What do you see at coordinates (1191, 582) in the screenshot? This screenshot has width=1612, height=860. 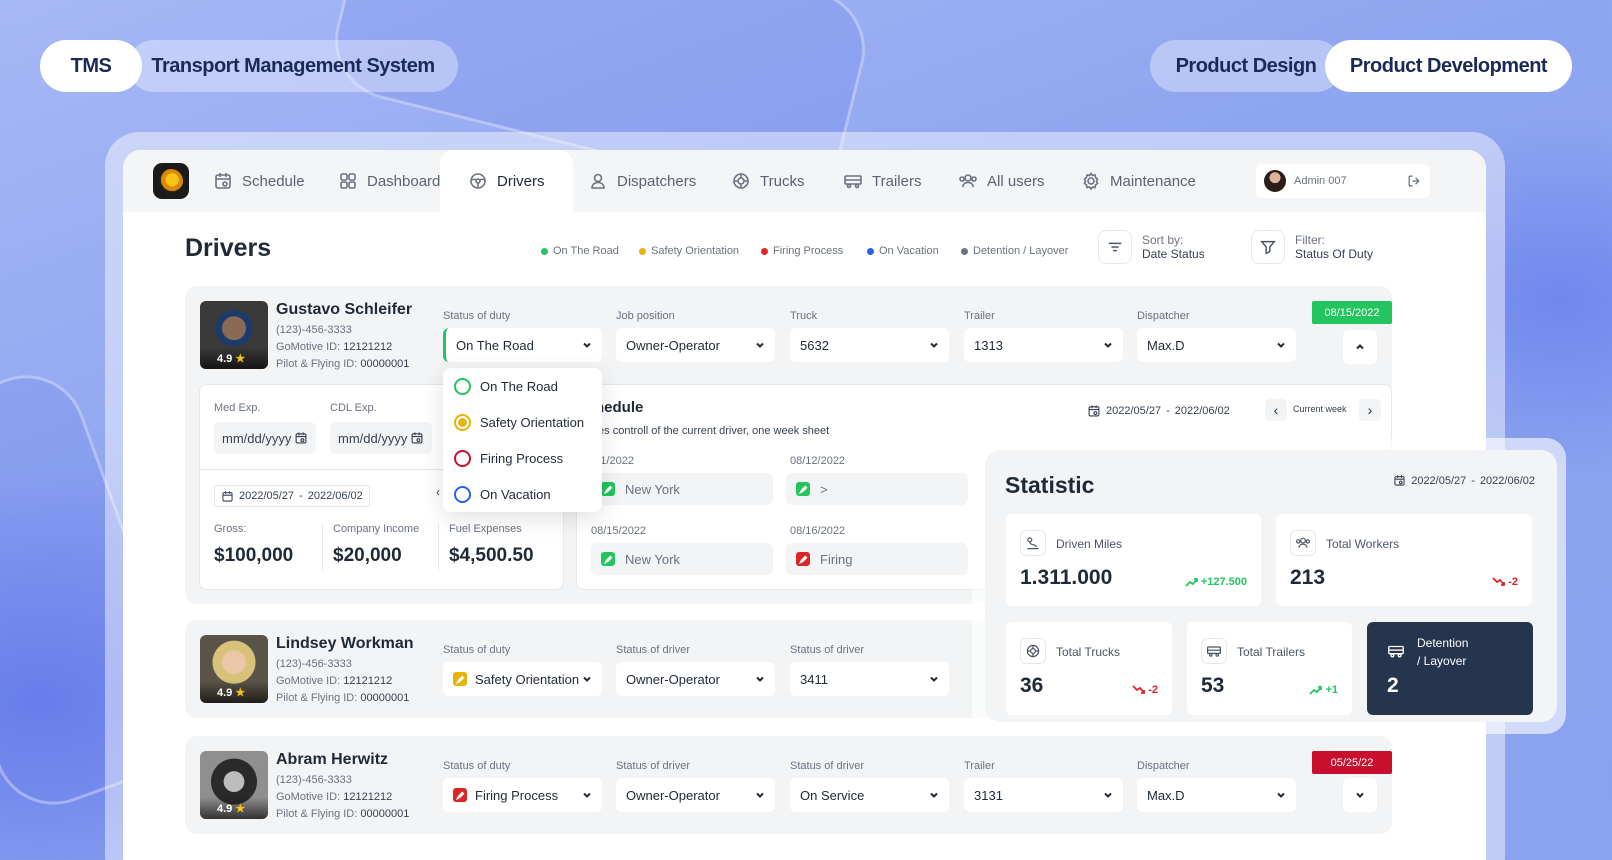 I see `trend-up-icon` at bounding box center [1191, 582].